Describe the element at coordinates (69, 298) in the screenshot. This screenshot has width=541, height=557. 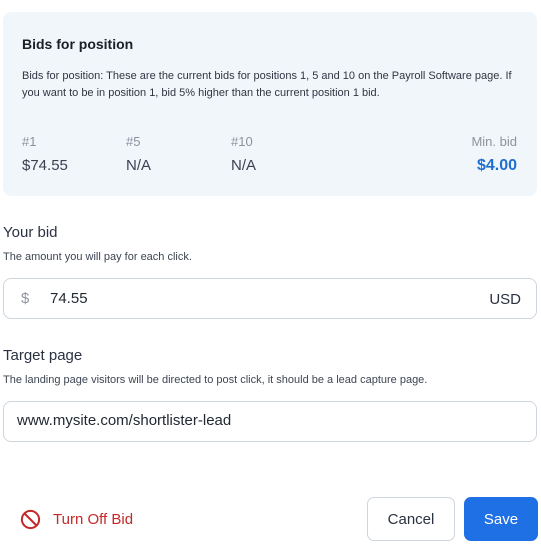
I see `bid-amount-value: 74.55` at that location.